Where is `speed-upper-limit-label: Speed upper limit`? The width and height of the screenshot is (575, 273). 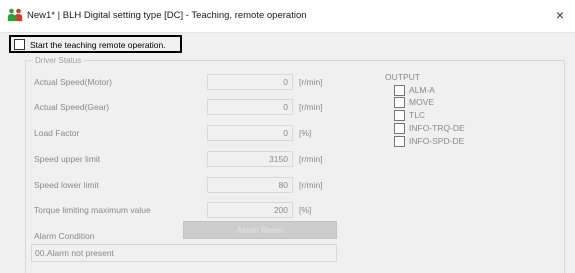 speed-upper-limit-label: Speed upper limit is located at coordinates (67, 159).